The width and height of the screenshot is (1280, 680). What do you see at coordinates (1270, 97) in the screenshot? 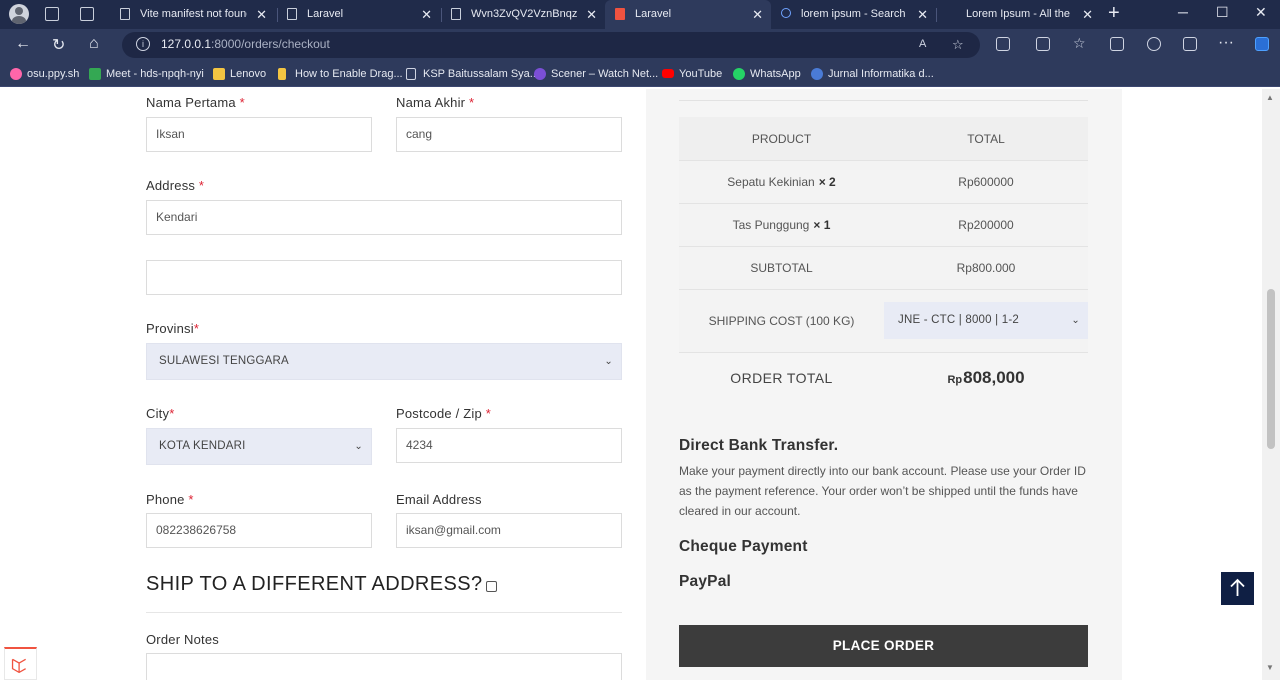
I see `scroll-up-icon: ▲` at bounding box center [1270, 97].